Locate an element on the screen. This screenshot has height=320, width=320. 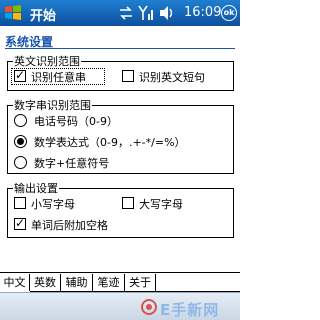
option-label: 数学表达式（0-9，.+-*/=%） is located at coordinates (110, 142).